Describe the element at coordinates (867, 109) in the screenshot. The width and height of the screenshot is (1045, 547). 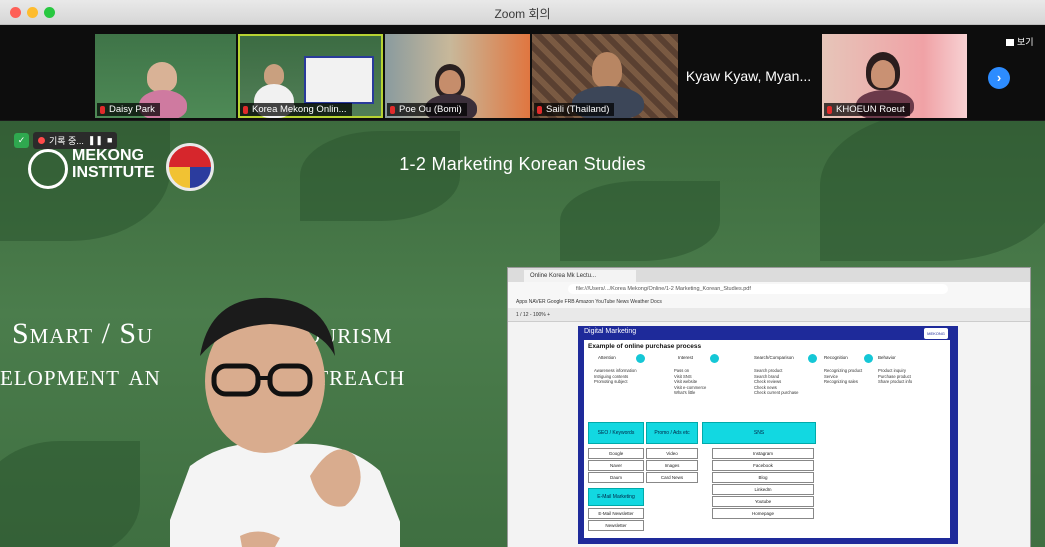
I see `participant-name-label: KHOEUN Roeut` at that location.